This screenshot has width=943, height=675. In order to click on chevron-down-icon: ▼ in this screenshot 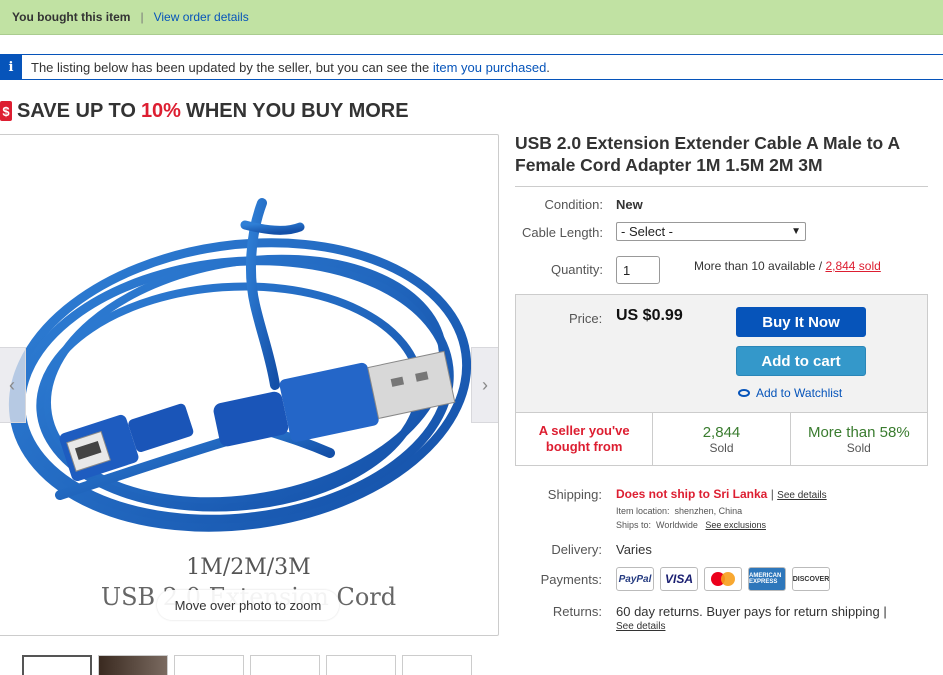, I will do `click(796, 231)`.